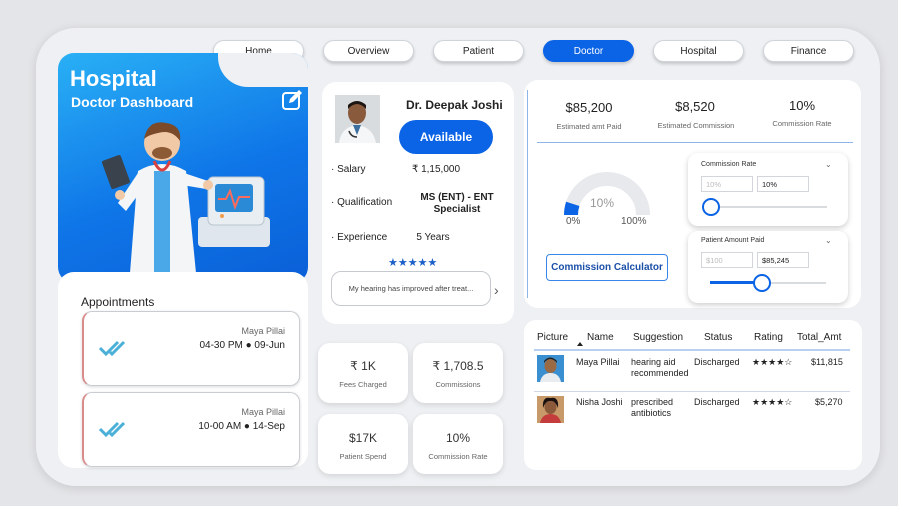  Describe the element at coordinates (819, 337) in the screenshot. I see `column-header-total-amt: Total_Amt` at that location.